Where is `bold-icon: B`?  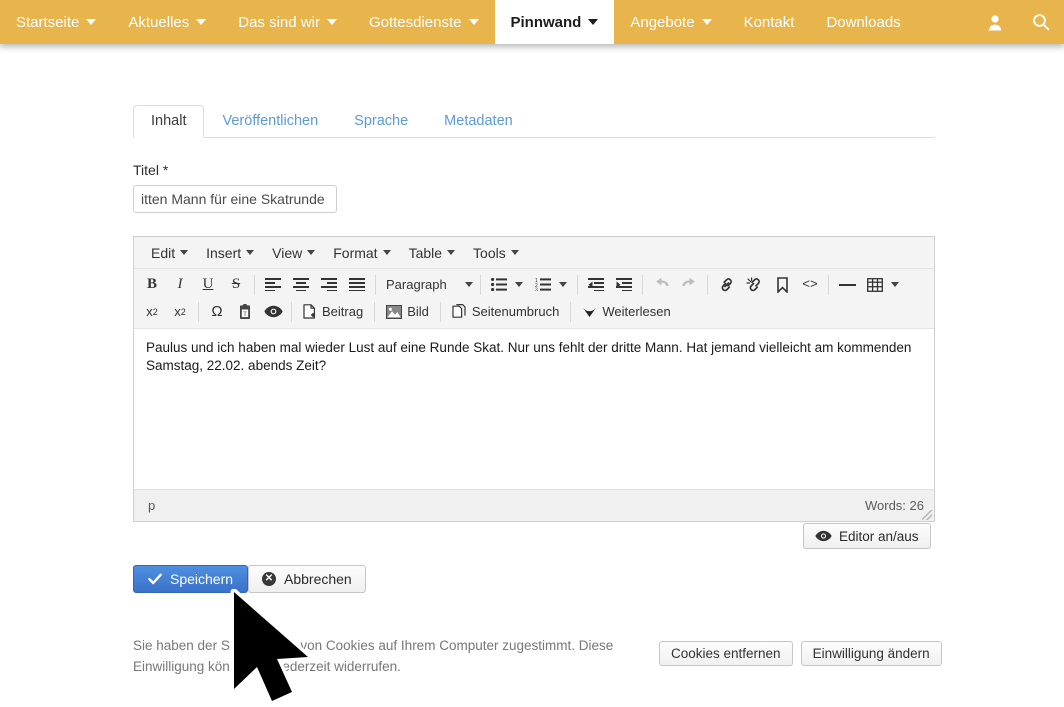 bold-icon: B is located at coordinates (152, 285).